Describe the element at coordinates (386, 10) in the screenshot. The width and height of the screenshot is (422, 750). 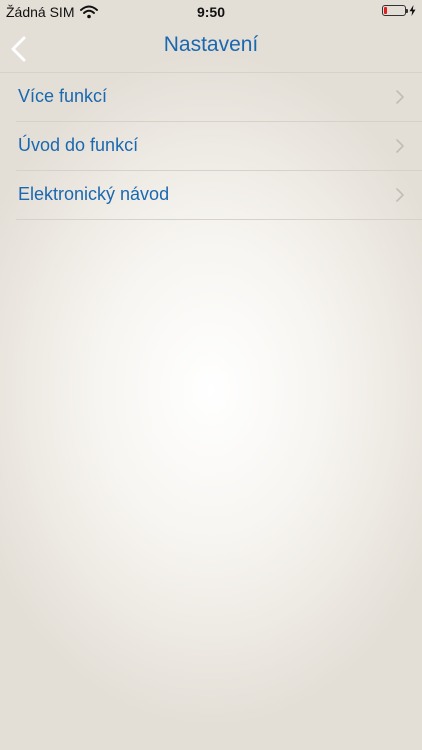
I see `battery-level-fill` at that location.